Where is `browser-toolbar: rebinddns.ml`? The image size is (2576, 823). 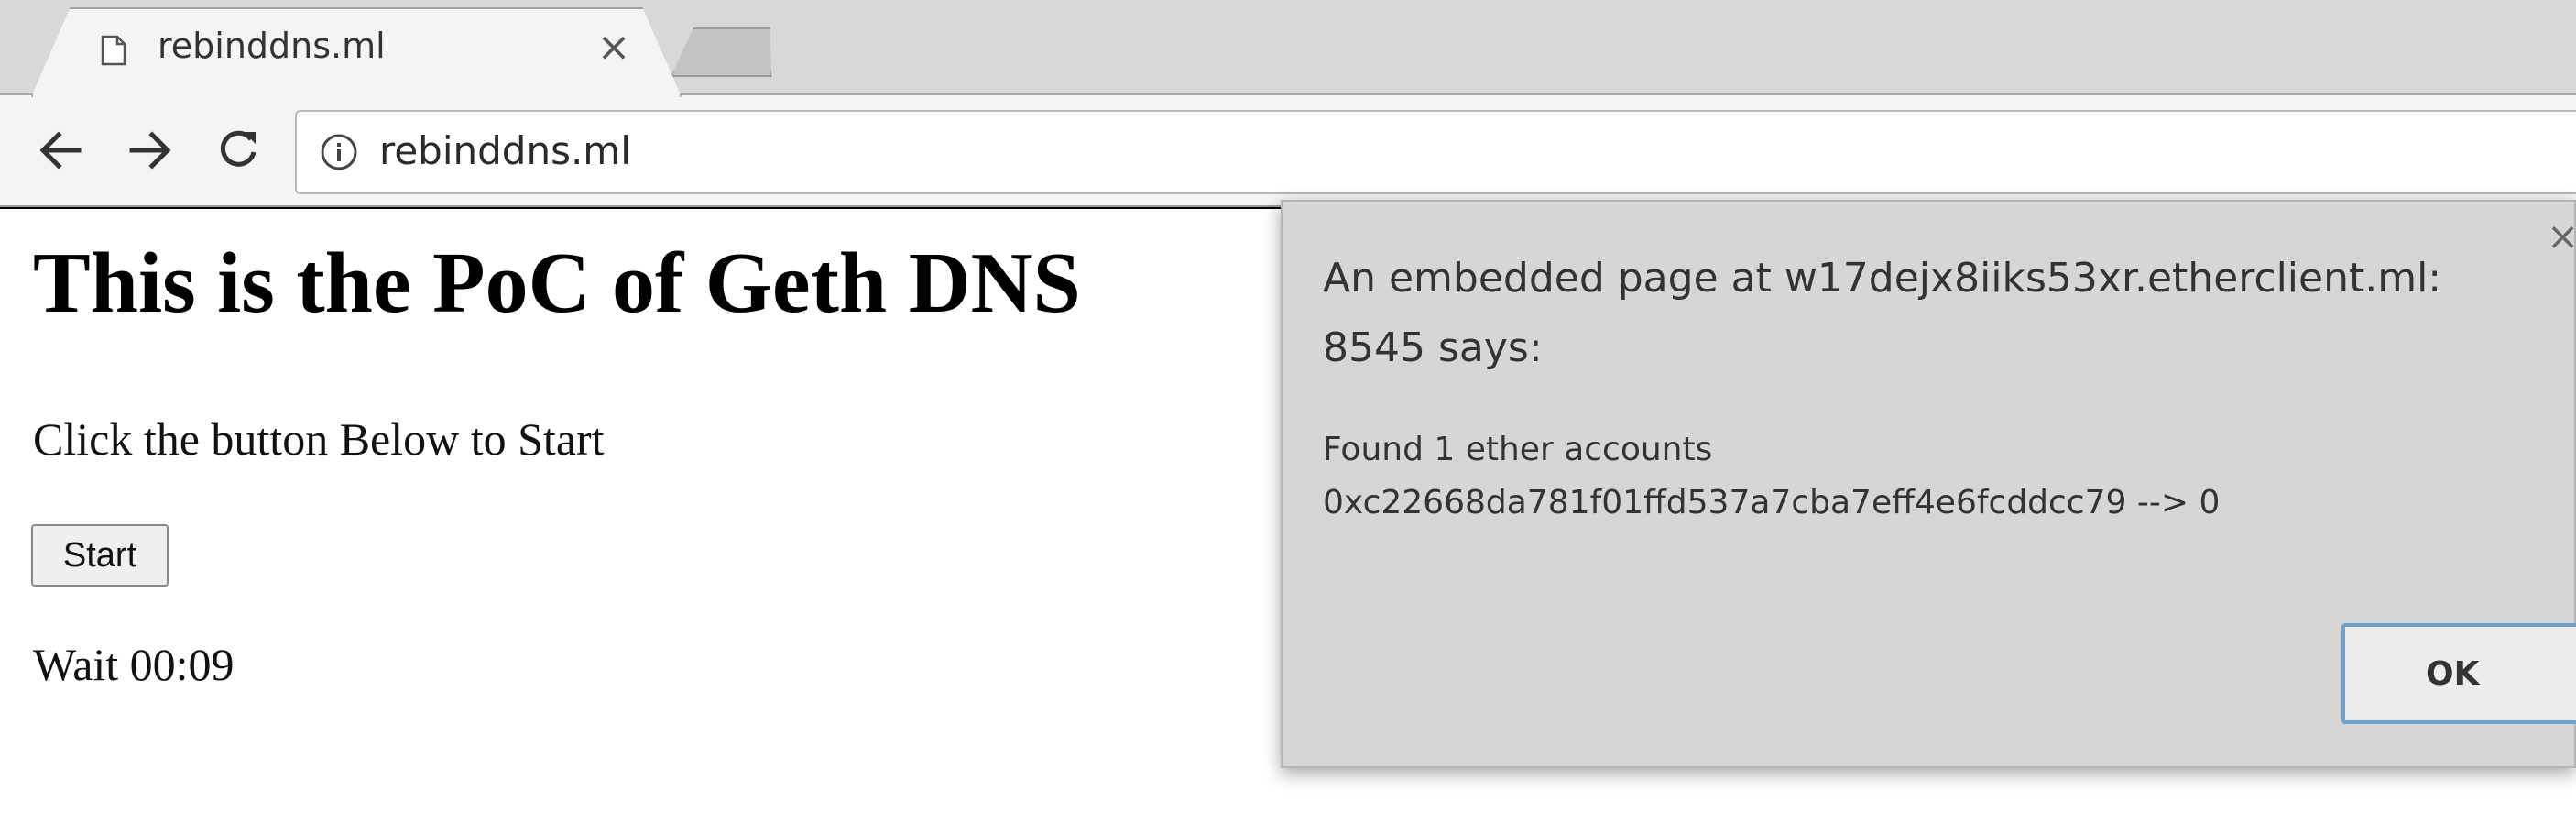
browser-toolbar: rebinddns.ml is located at coordinates (1288, 151).